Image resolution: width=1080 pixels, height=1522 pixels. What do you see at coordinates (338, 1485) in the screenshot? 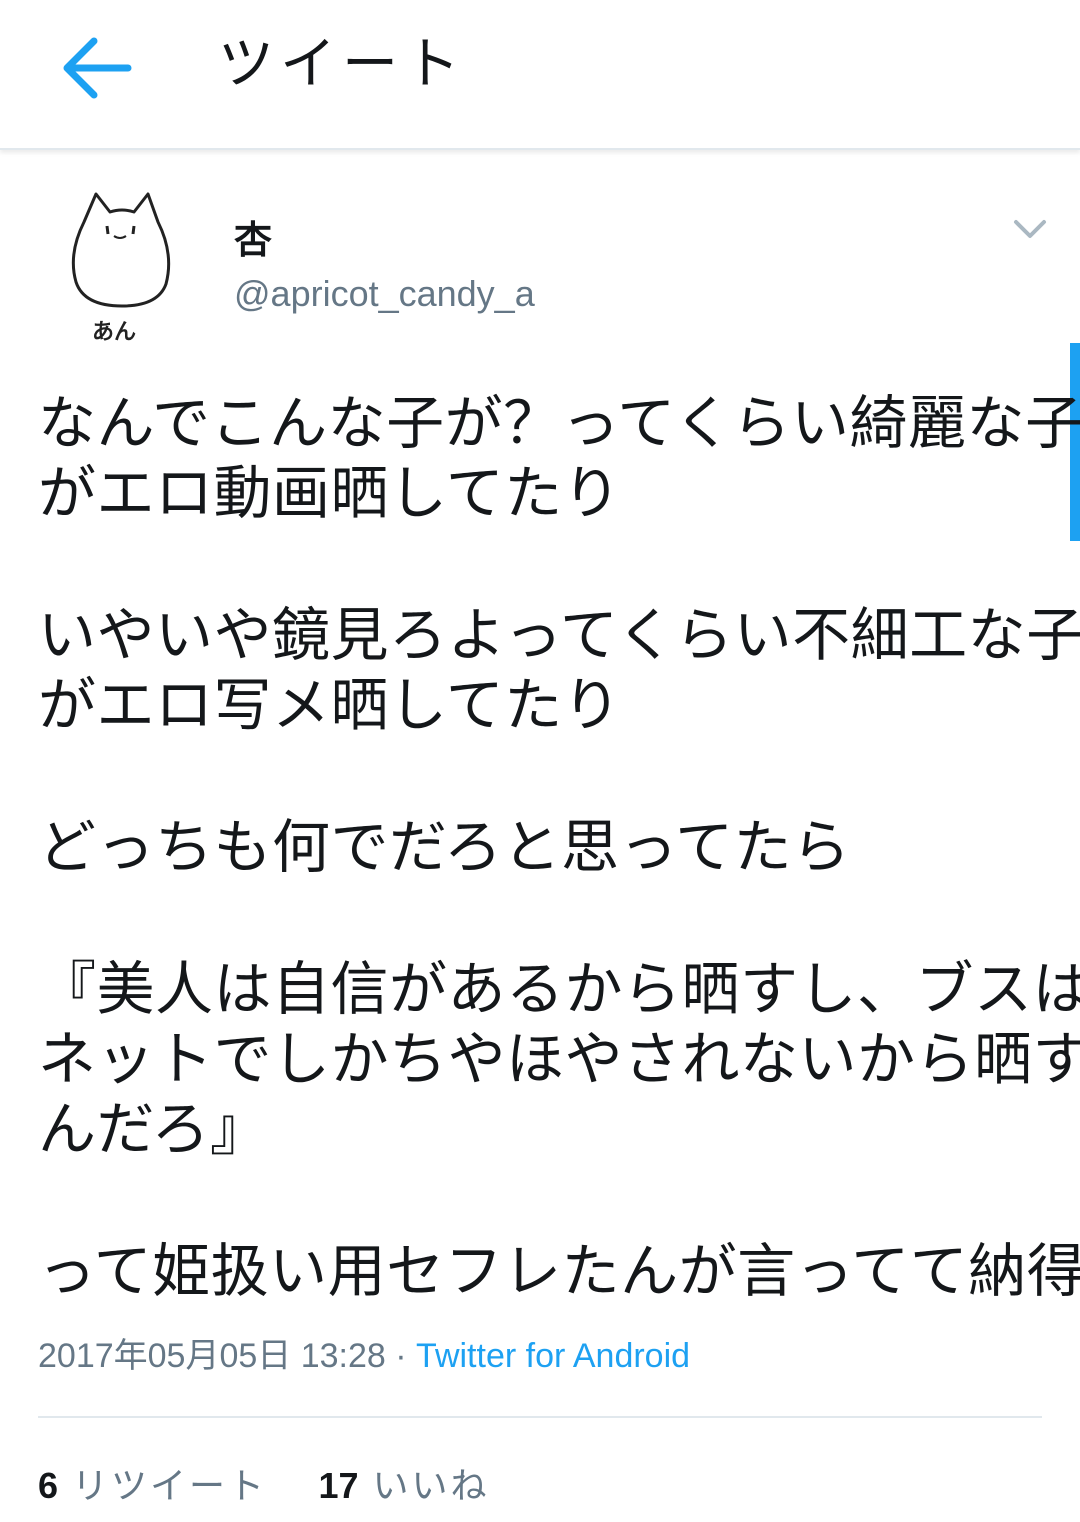
I see `likes-count: 17` at bounding box center [338, 1485].